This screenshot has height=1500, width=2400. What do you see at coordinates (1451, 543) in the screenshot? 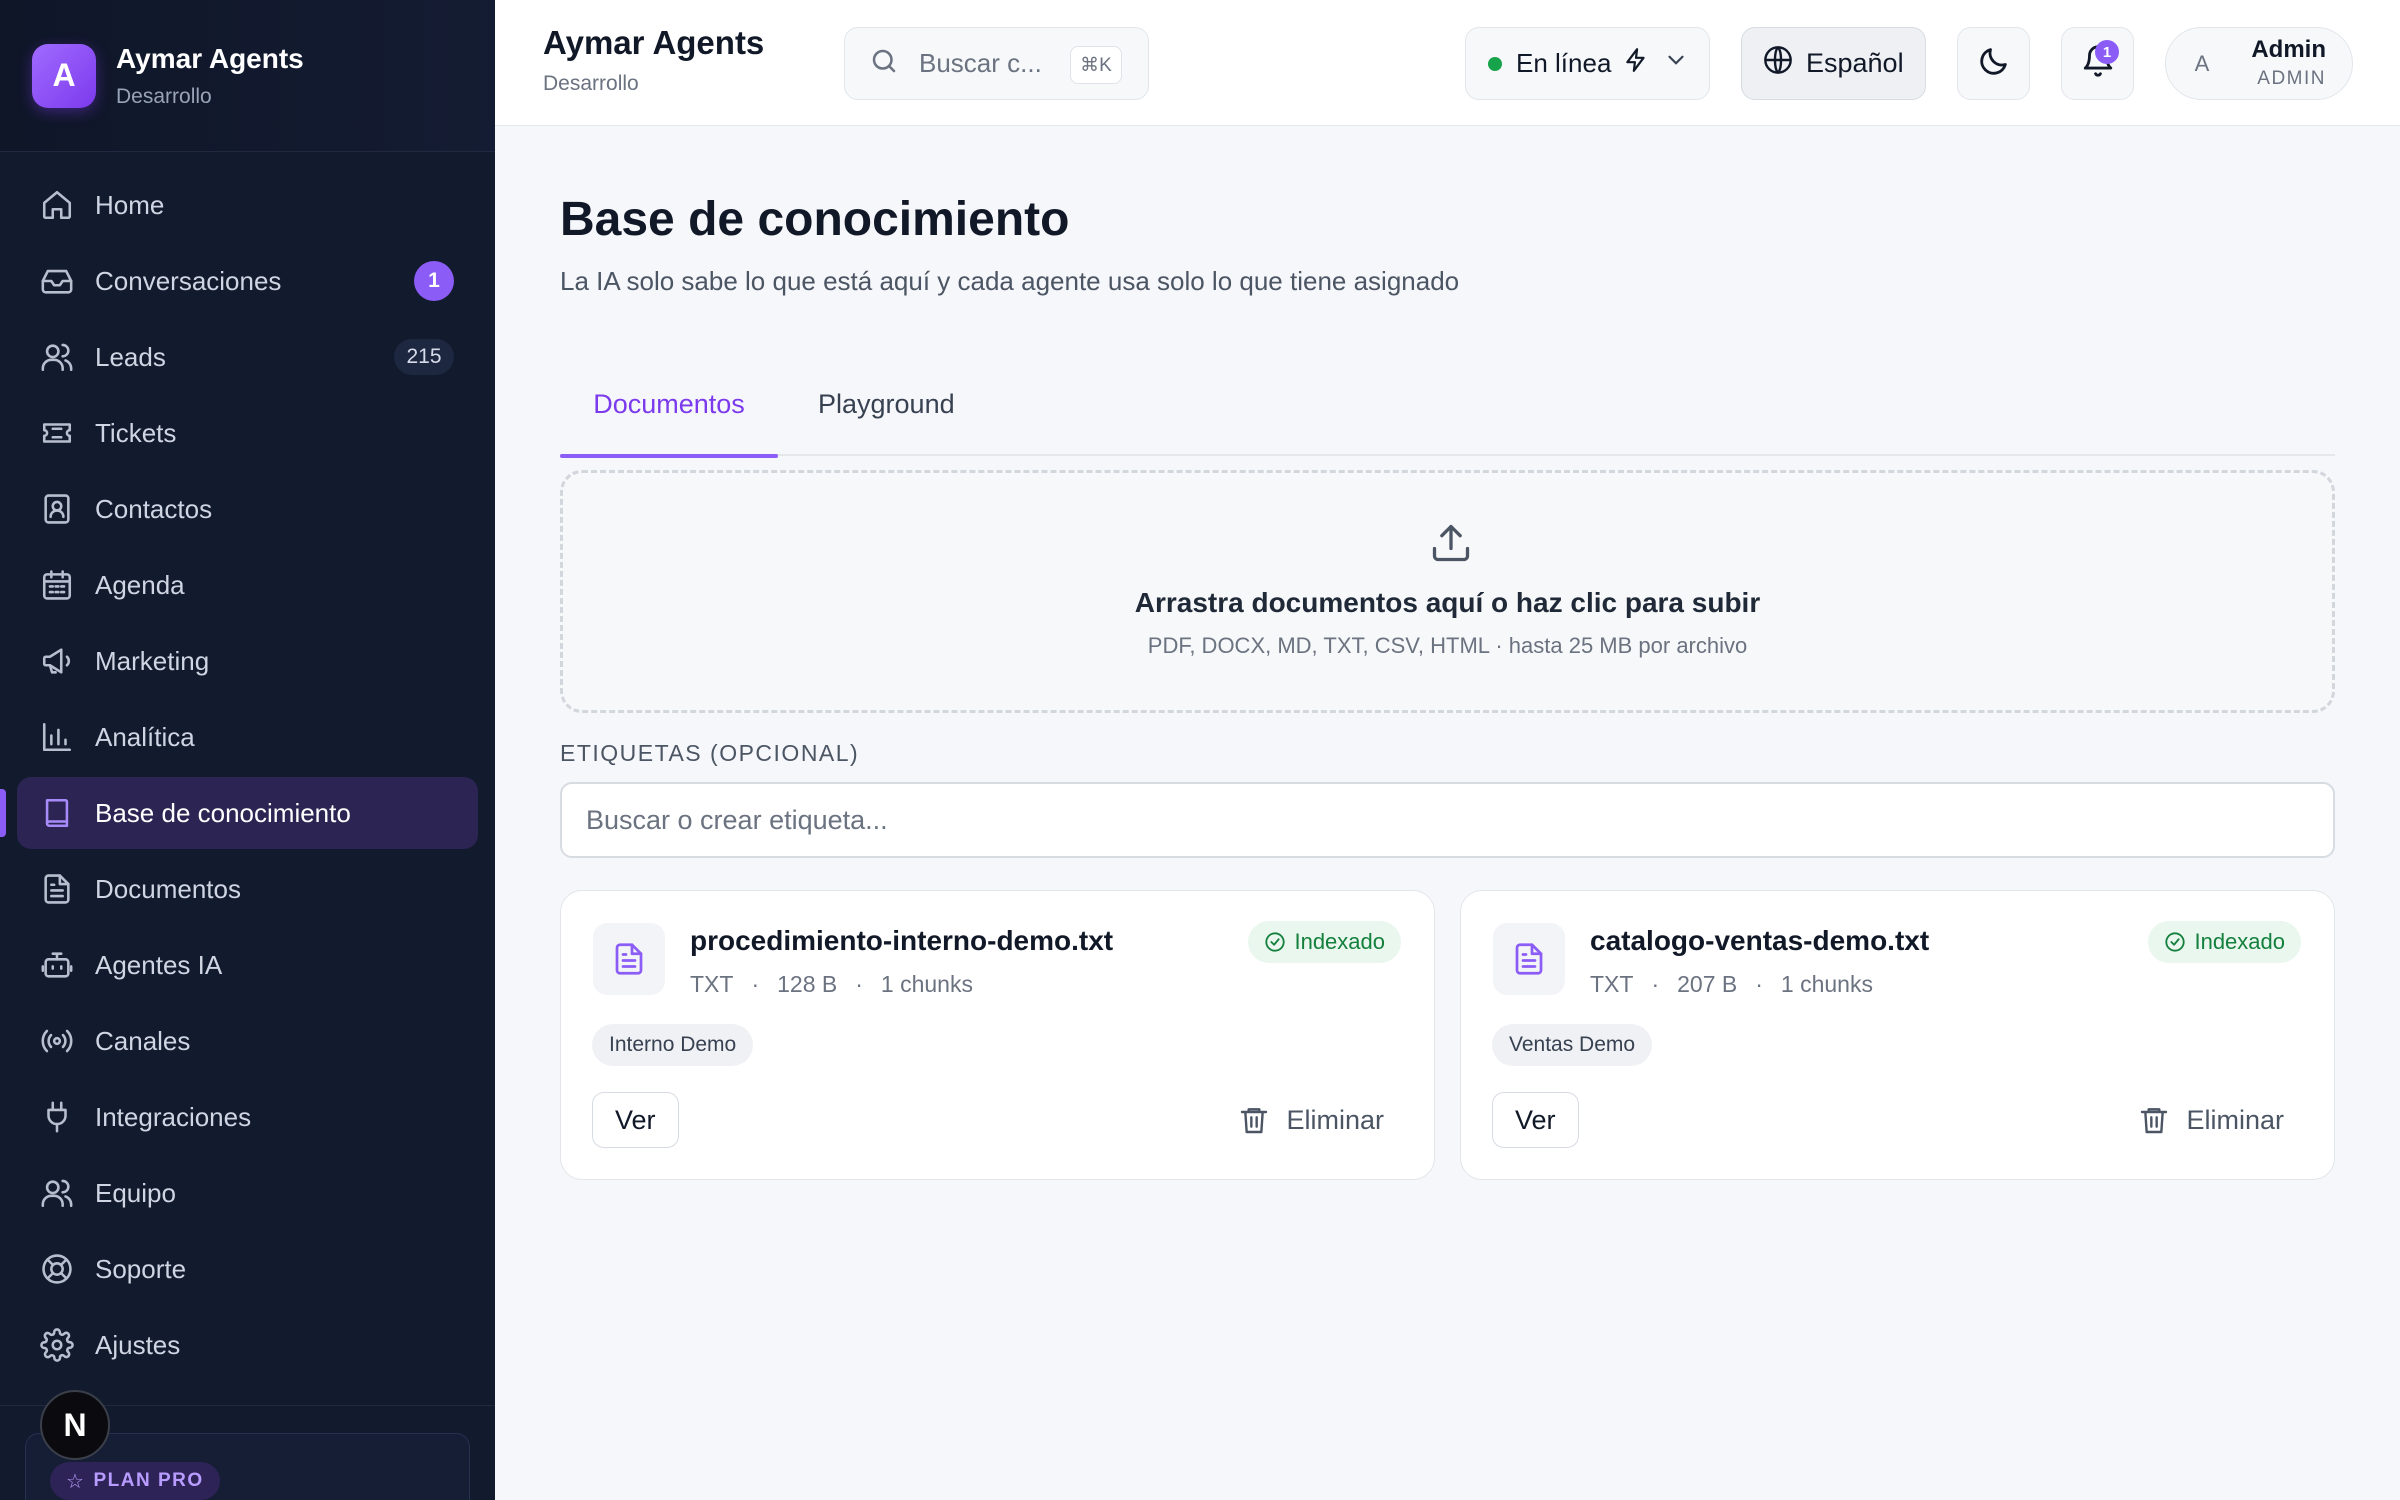
I see `upload-icon` at bounding box center [1451, 543].